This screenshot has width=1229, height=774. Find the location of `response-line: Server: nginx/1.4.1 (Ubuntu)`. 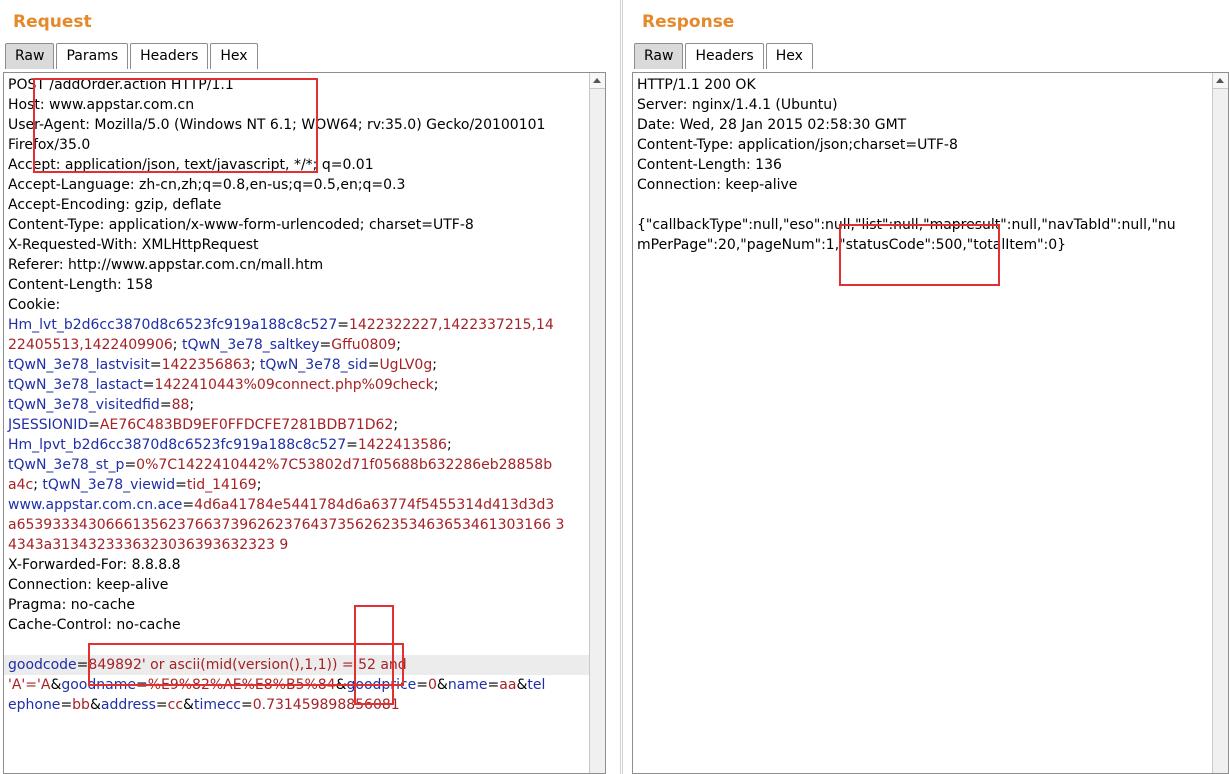

response-line: Server: nginx/1.4.1 (Ubuntu) is located at coordinates (737, 105).